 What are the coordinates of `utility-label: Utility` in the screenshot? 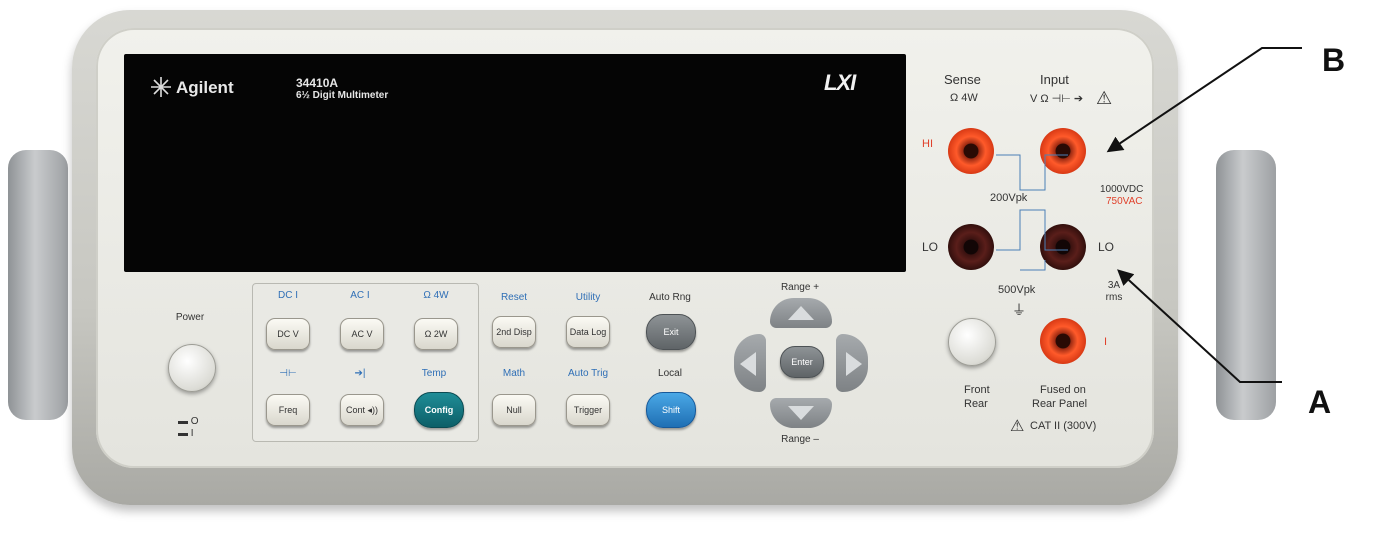 It's located at (588, 297).